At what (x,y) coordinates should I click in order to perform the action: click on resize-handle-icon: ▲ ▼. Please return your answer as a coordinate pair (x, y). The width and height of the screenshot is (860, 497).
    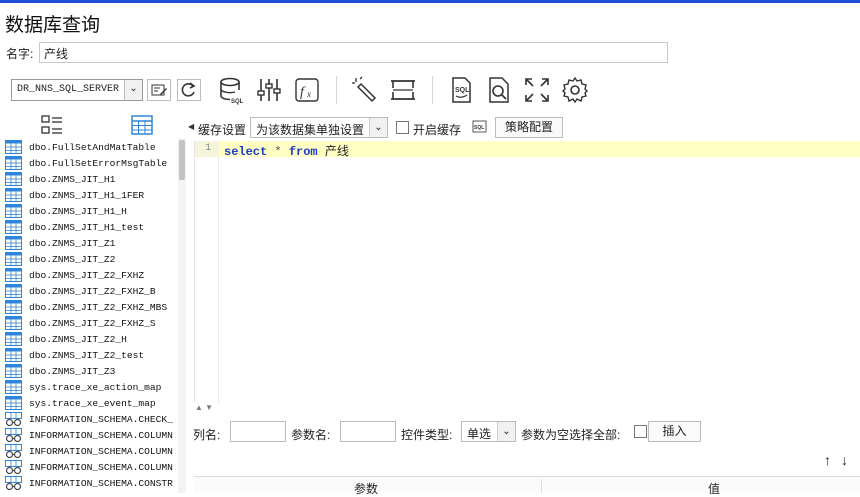
    Looking at the image, I should click on (204, 407).